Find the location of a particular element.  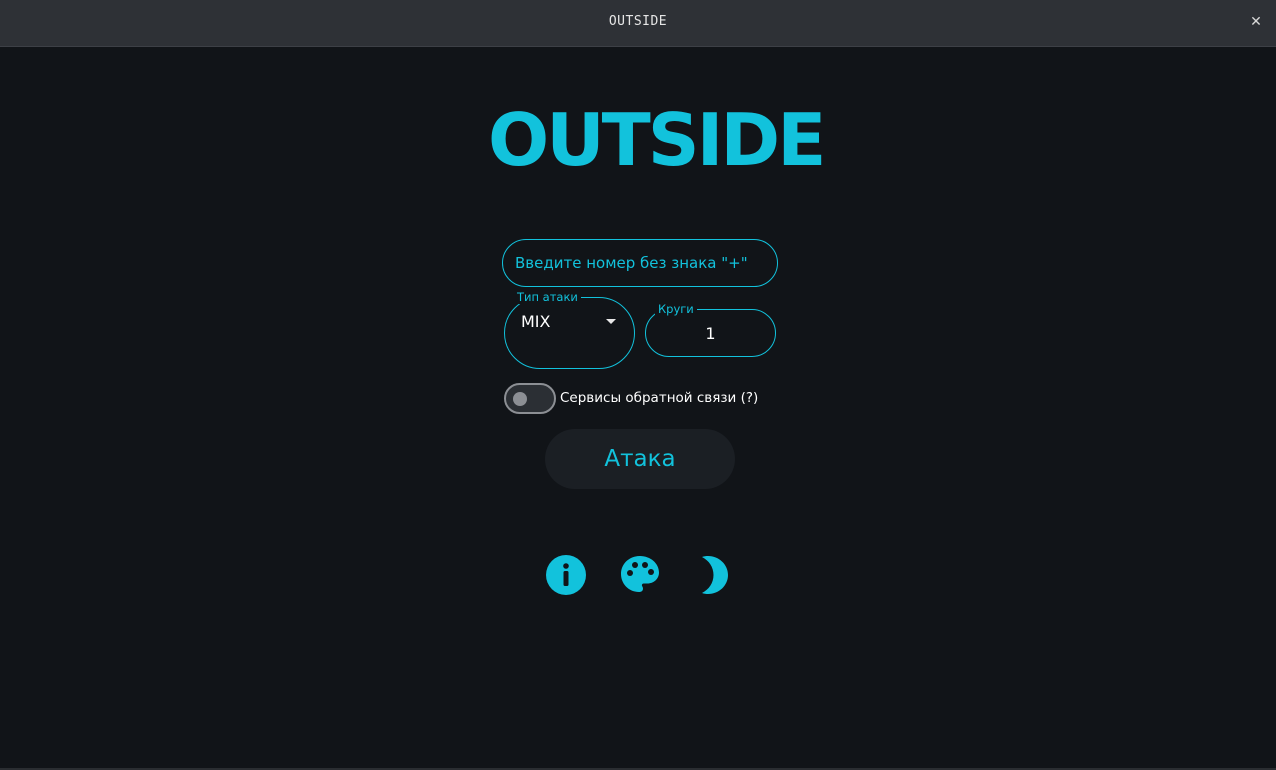

feedback-services-toggle is located at coordinates (530, 398).